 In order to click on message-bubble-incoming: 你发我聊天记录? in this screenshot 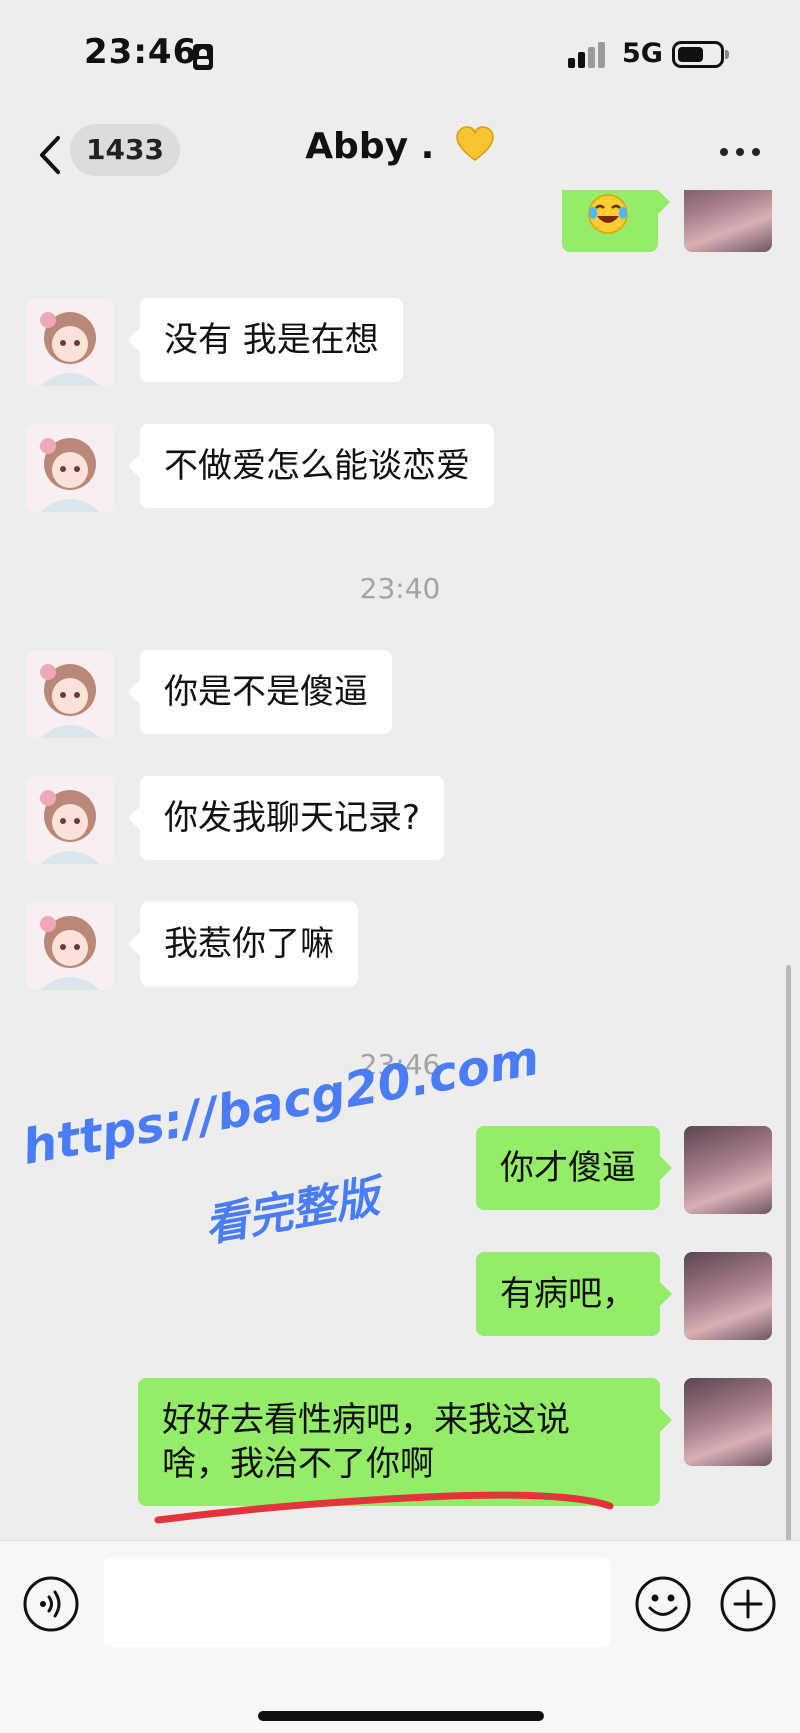, I will do `click(286, 818)`.